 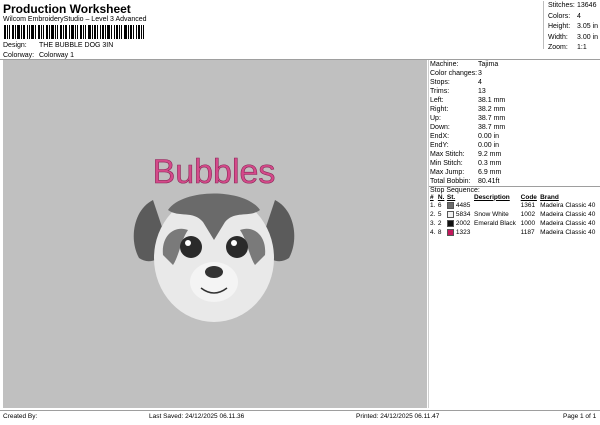 I want to click on col-header: St., so click(x=451, y=197).